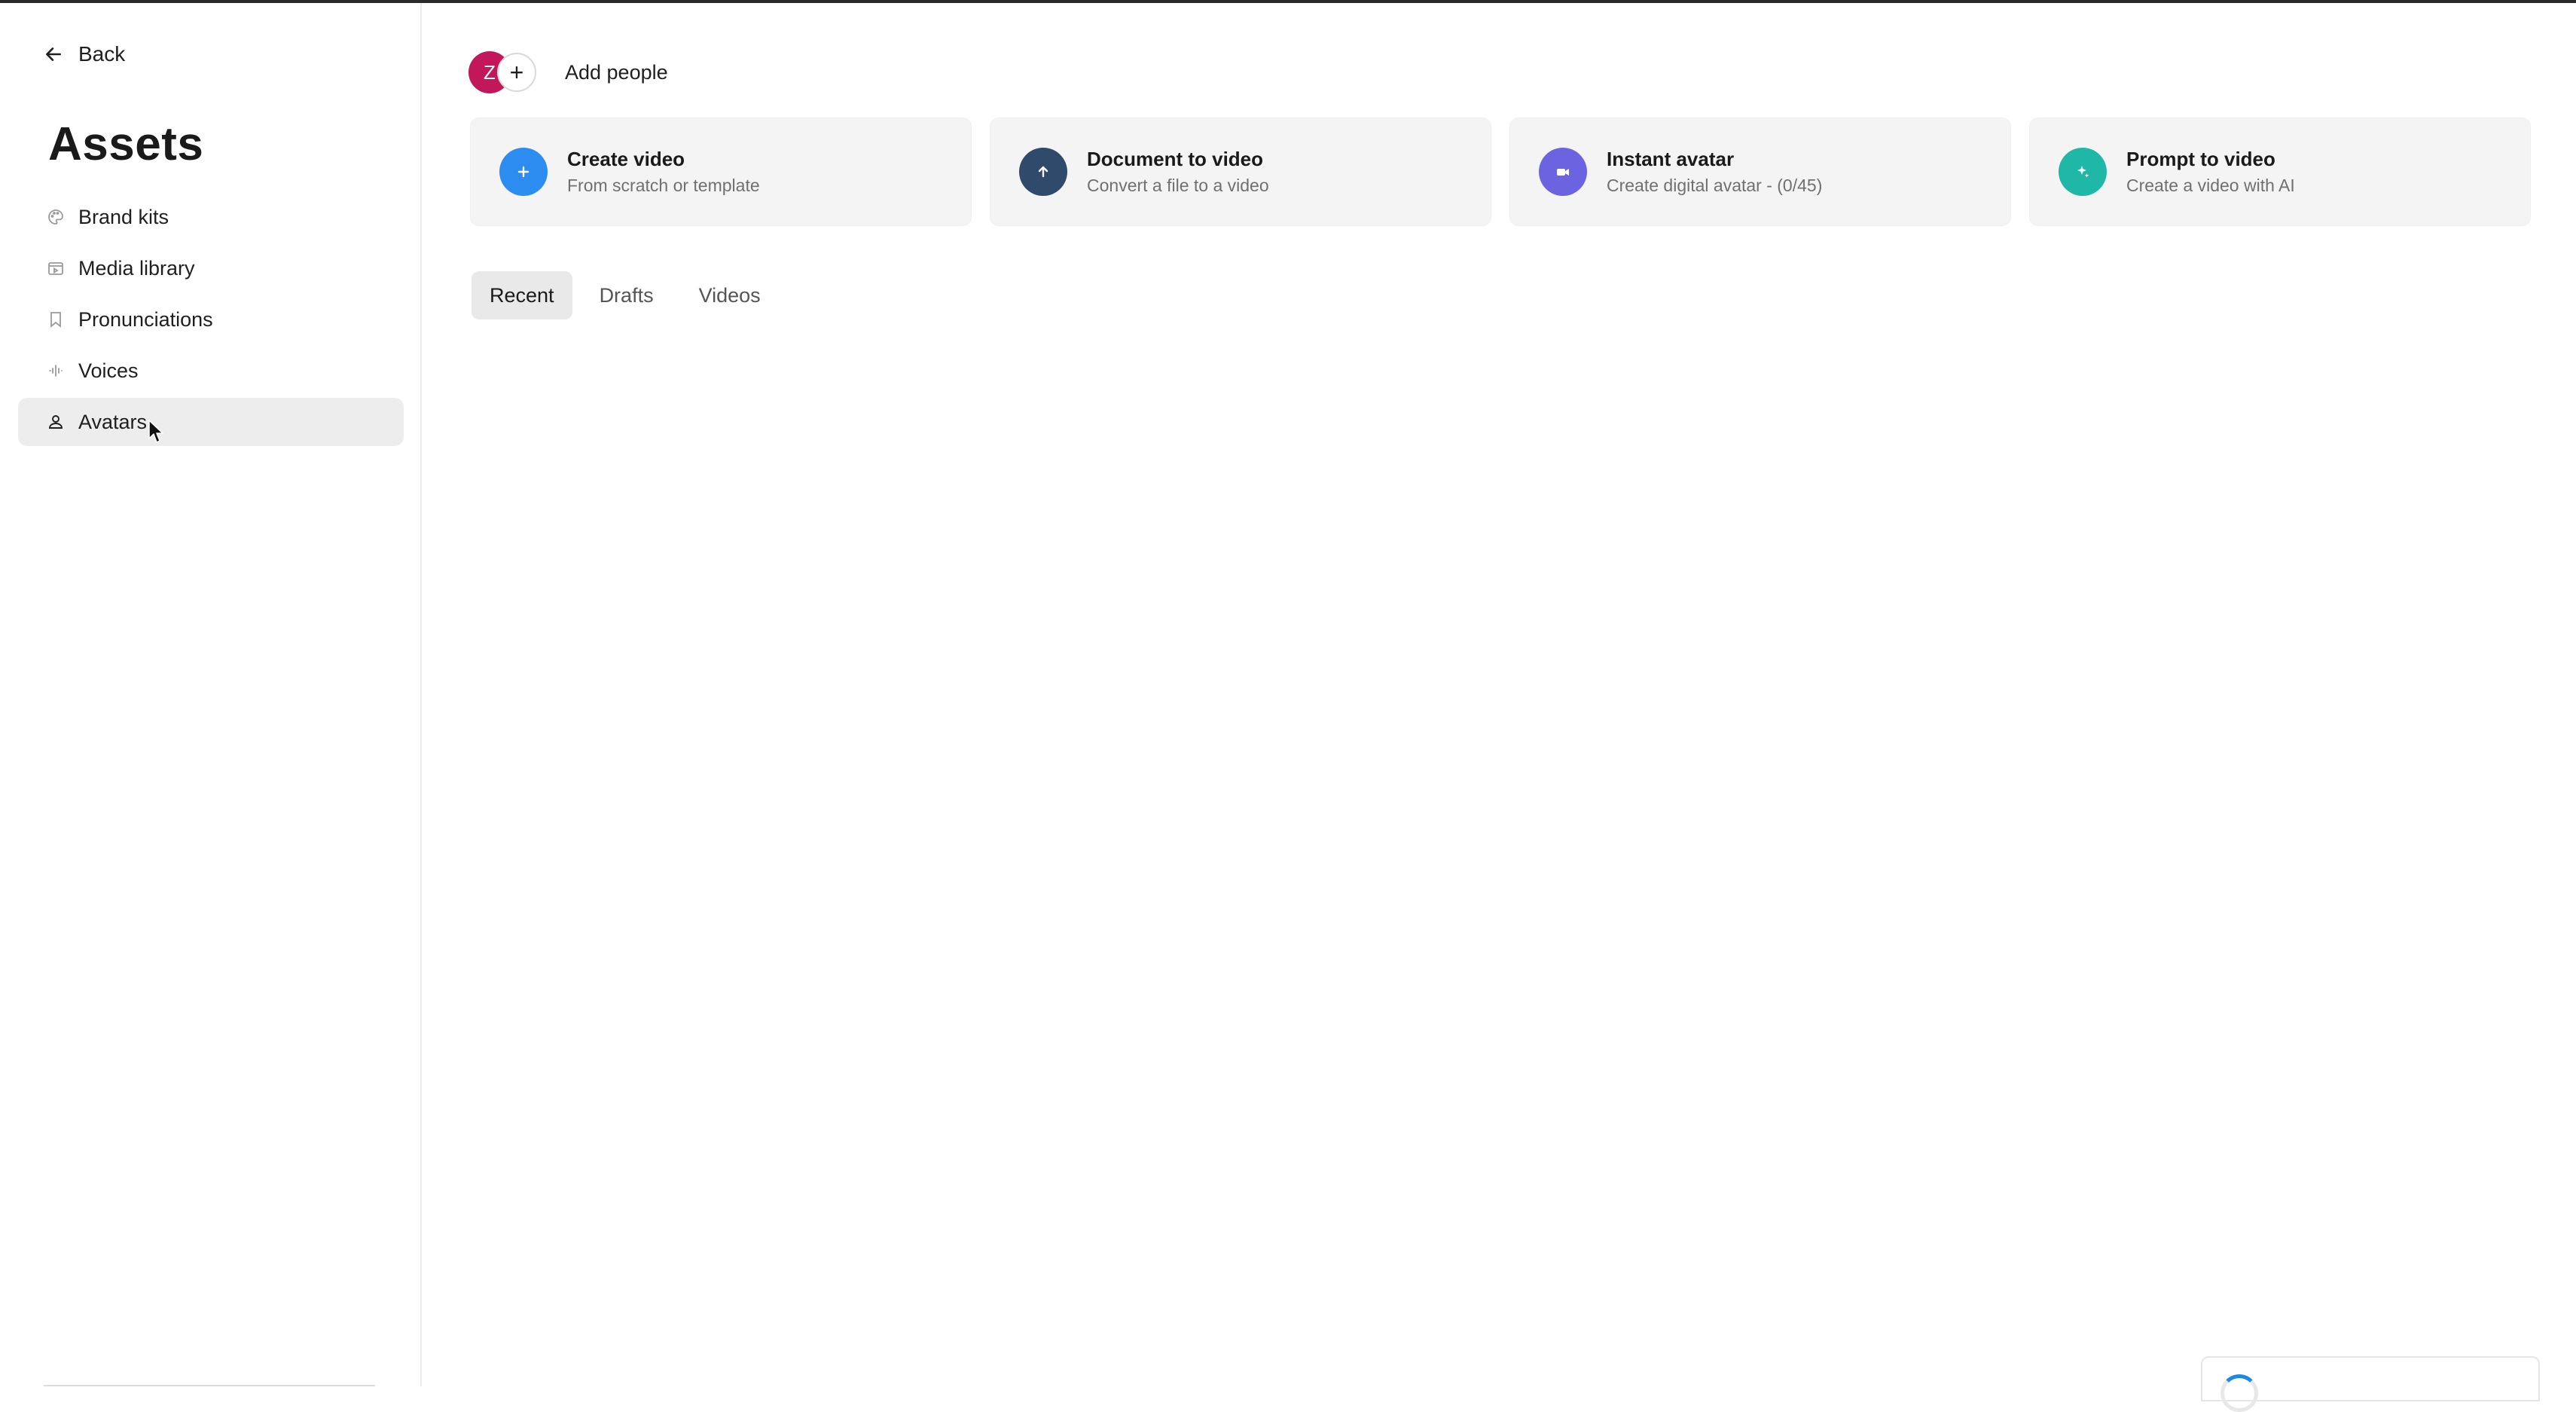  What do you see at coordinates (626, 159) in the screenshot?
I see `card-title: Create video` at bounding box center [626, 159].